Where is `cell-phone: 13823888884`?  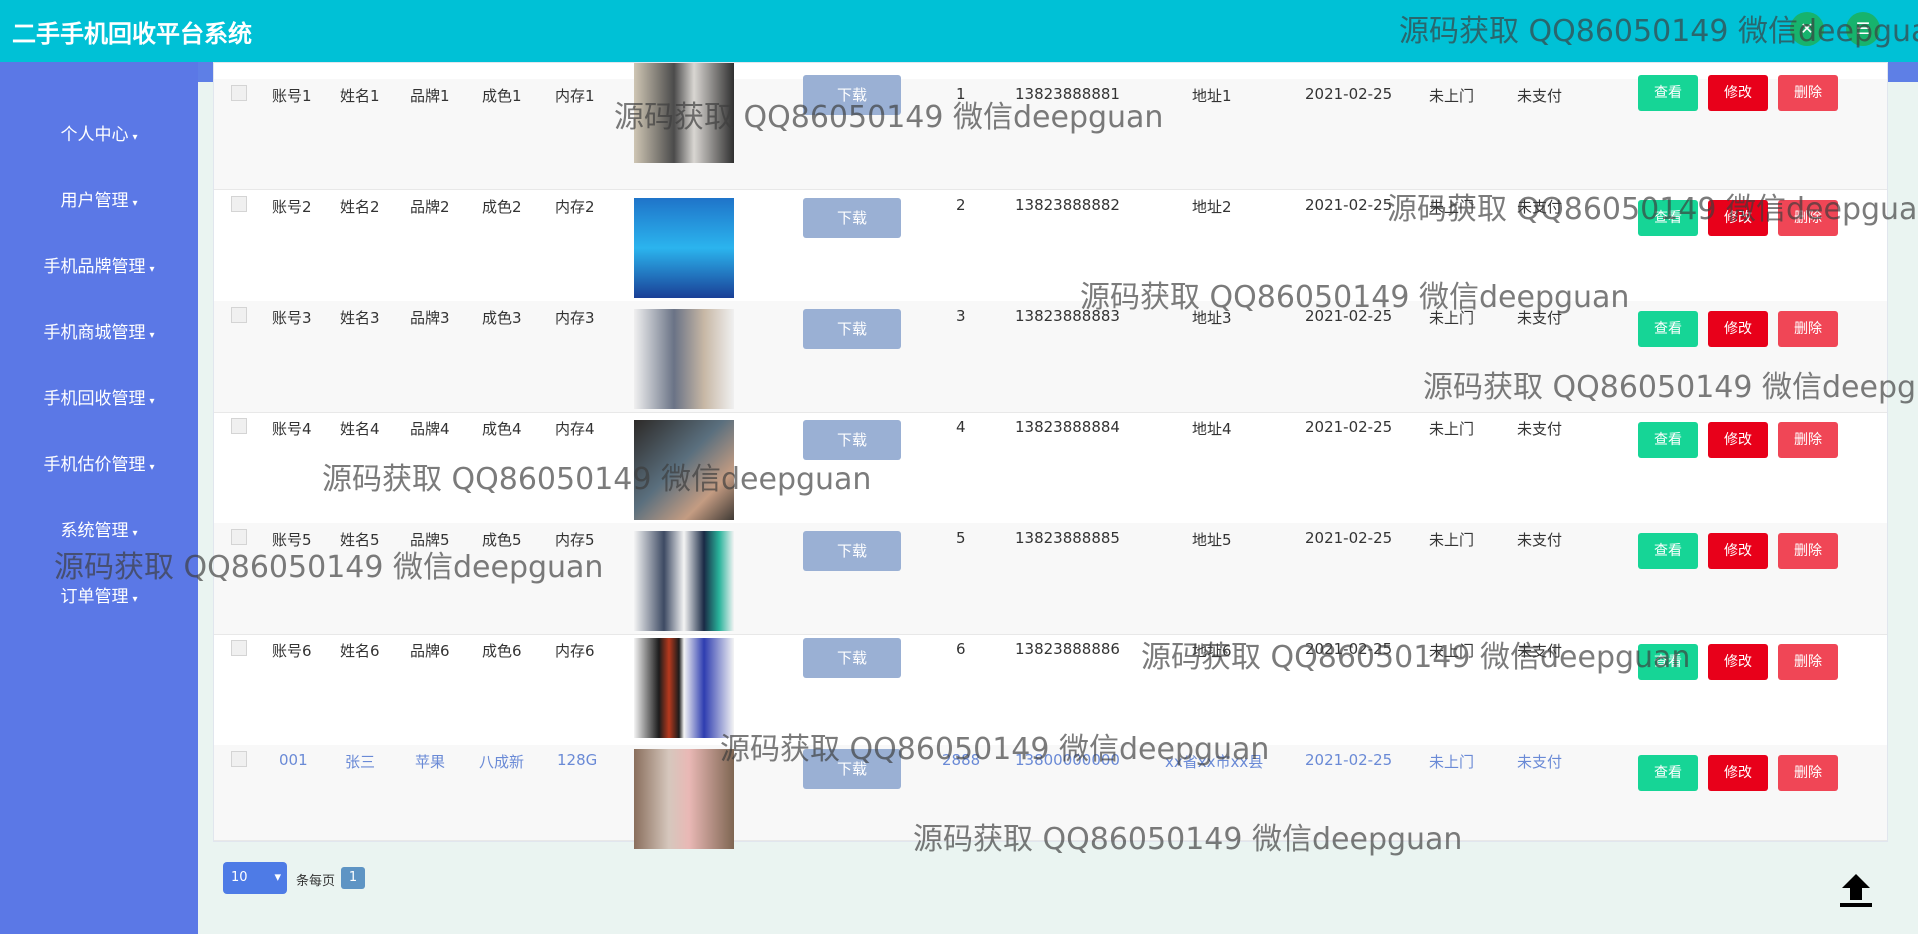 cell-phone: 13823888884 is located at coordinates (1067, 427).